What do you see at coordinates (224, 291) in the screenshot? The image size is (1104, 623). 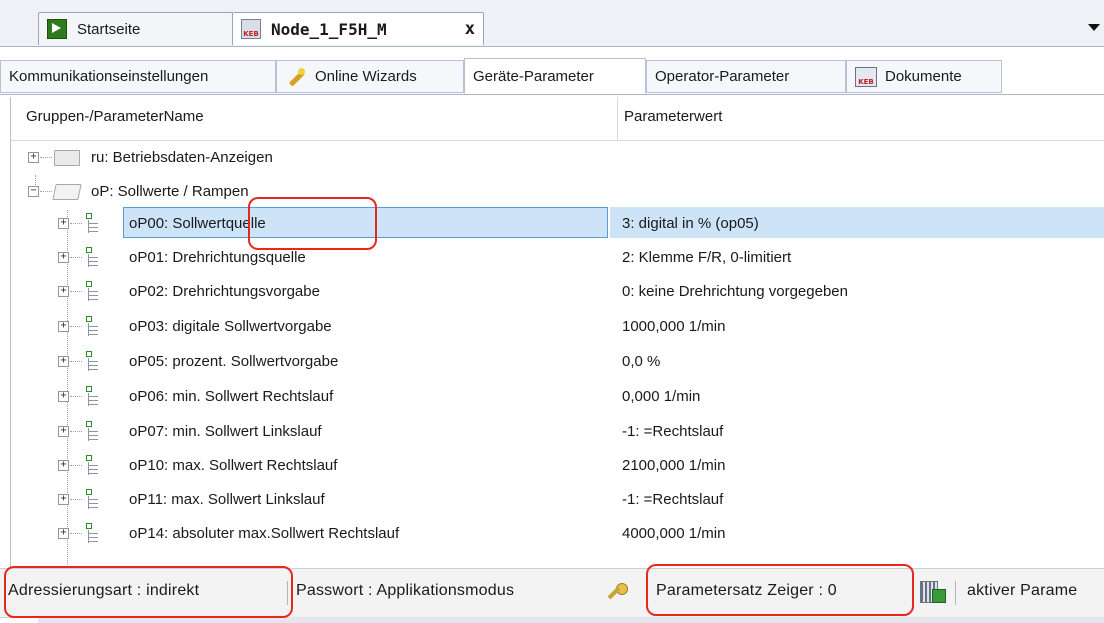 I see `param-name: oP02: Drehrichtungsvorgabe` at bounding box center [224, 291].